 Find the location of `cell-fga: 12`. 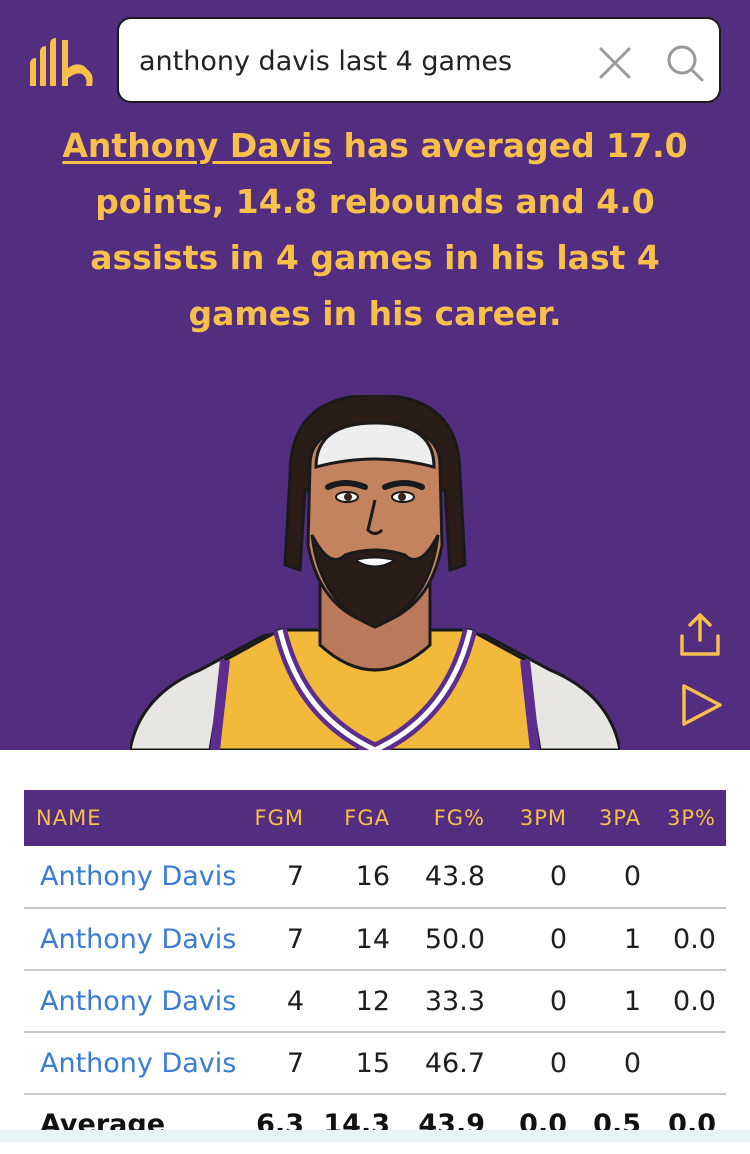

cell-fga: 12 is located at coordinates (372, 1001).